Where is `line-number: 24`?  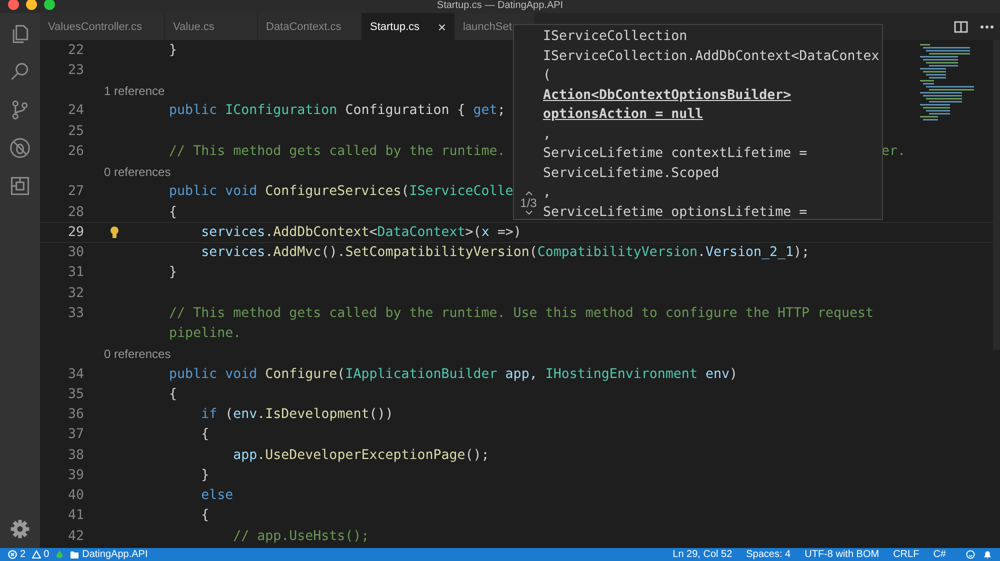
line-number: 24 is located at coordinates (75, 110).